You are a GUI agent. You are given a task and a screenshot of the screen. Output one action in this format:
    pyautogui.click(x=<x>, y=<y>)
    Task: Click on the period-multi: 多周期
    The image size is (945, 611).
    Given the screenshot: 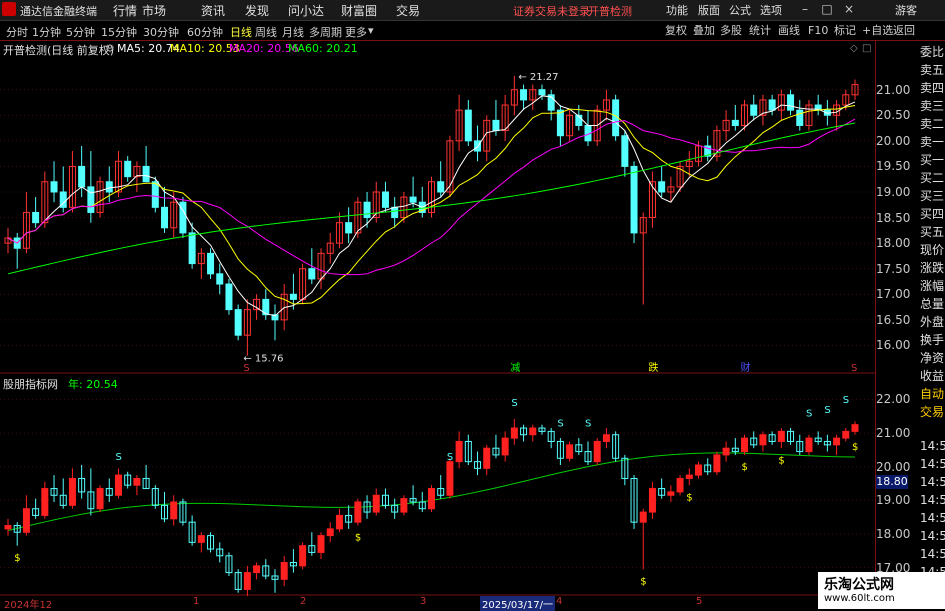 What is the action you would take?
    pyautogui.click(x=325, y=32)
    